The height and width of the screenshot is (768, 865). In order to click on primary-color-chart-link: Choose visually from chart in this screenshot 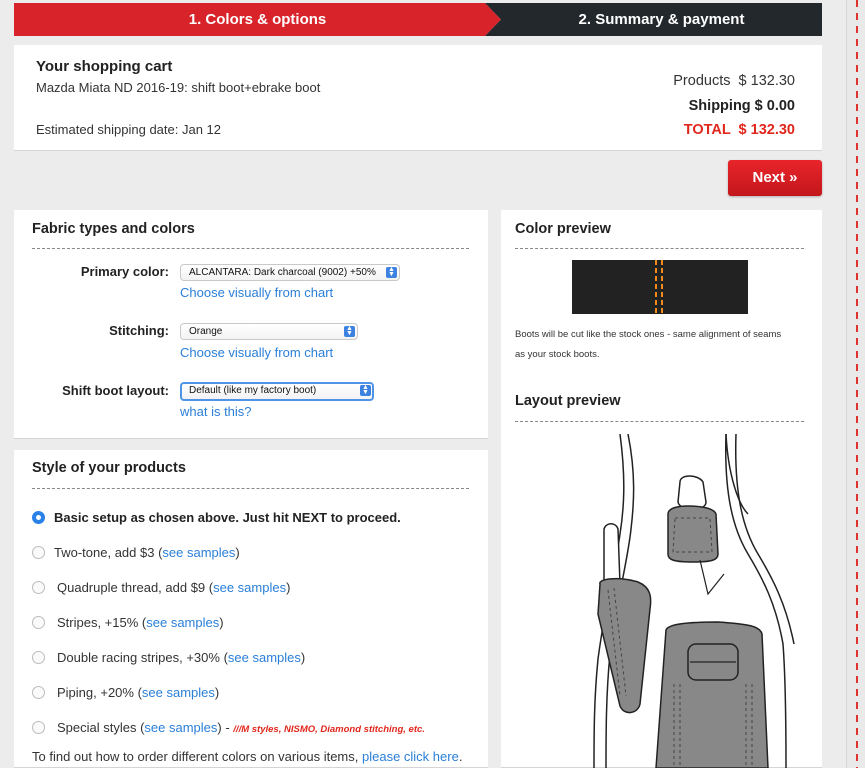, I will do `click(256, 292)`.